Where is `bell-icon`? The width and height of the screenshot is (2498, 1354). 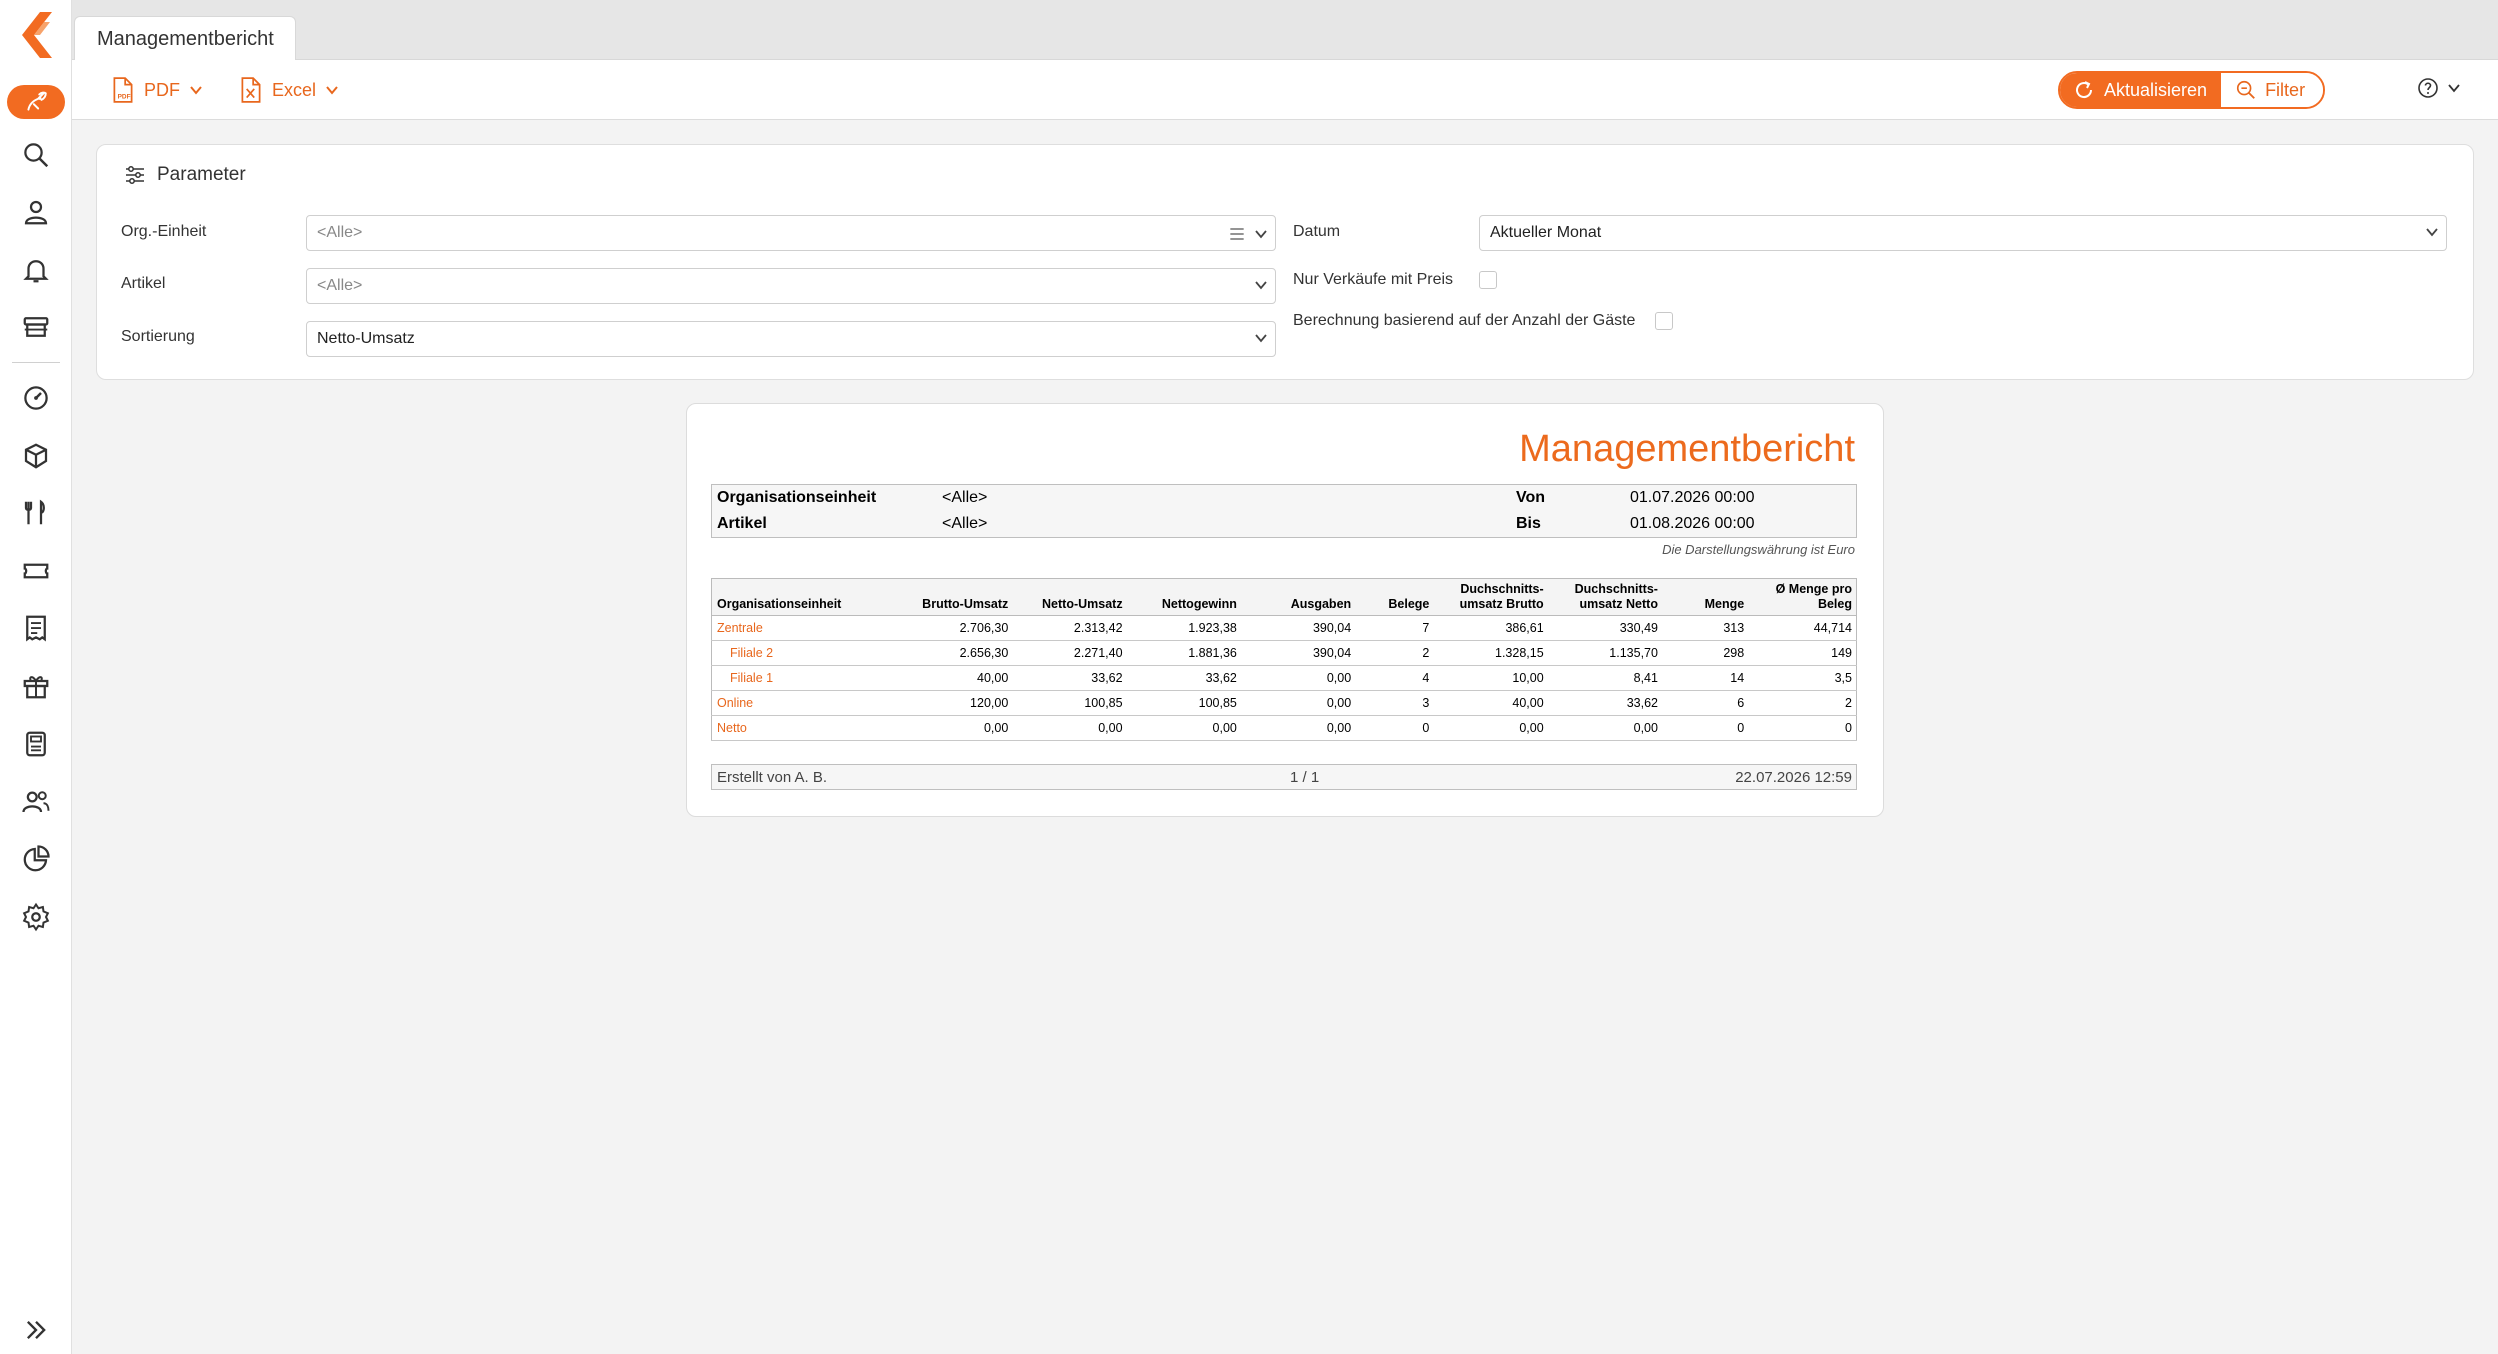 bell-icon is located at coordinates (36, 271).